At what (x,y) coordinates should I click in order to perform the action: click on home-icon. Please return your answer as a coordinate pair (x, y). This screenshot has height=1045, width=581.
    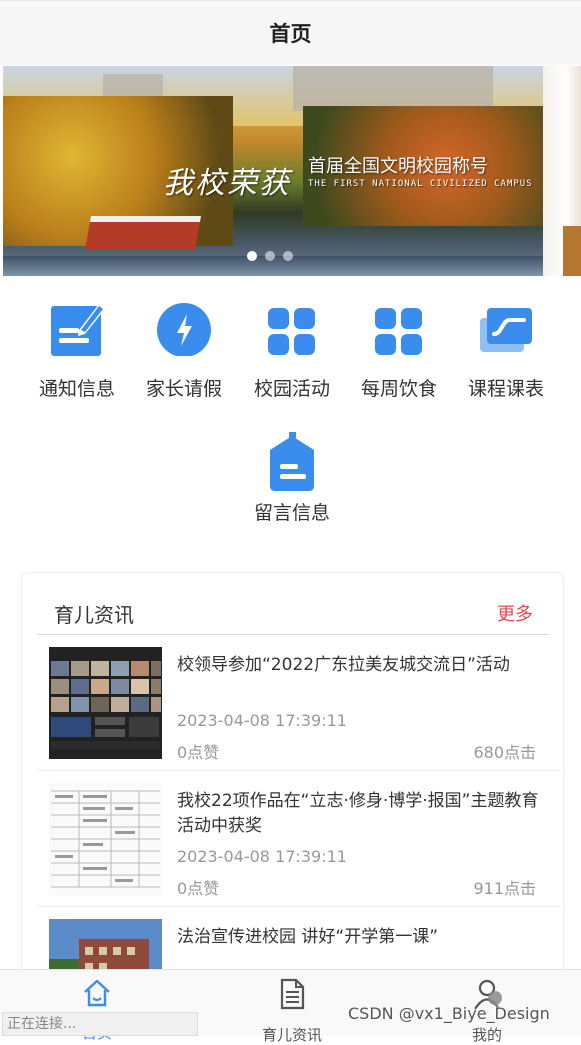
    Looking at the image, I should click on (97, 995).